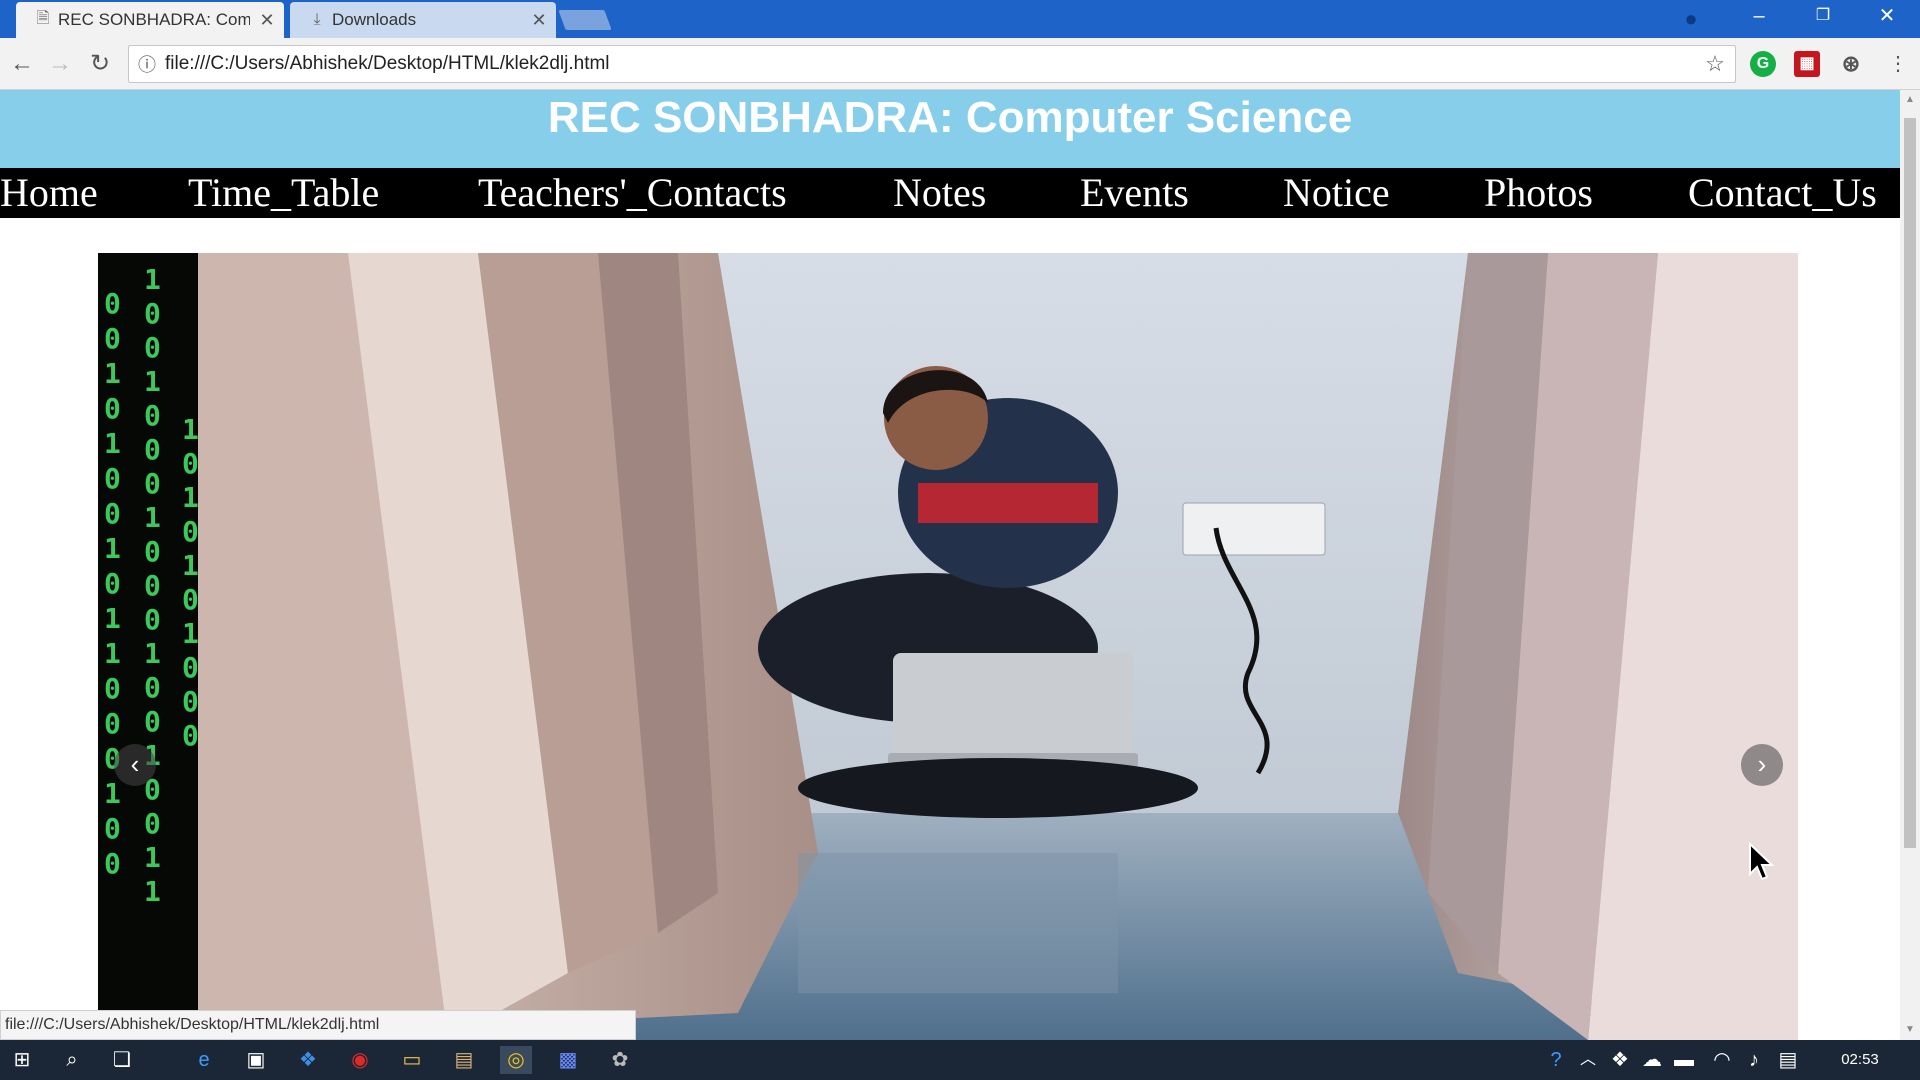  I want to click on extension-icon: ⊛, so click(1851, 64).